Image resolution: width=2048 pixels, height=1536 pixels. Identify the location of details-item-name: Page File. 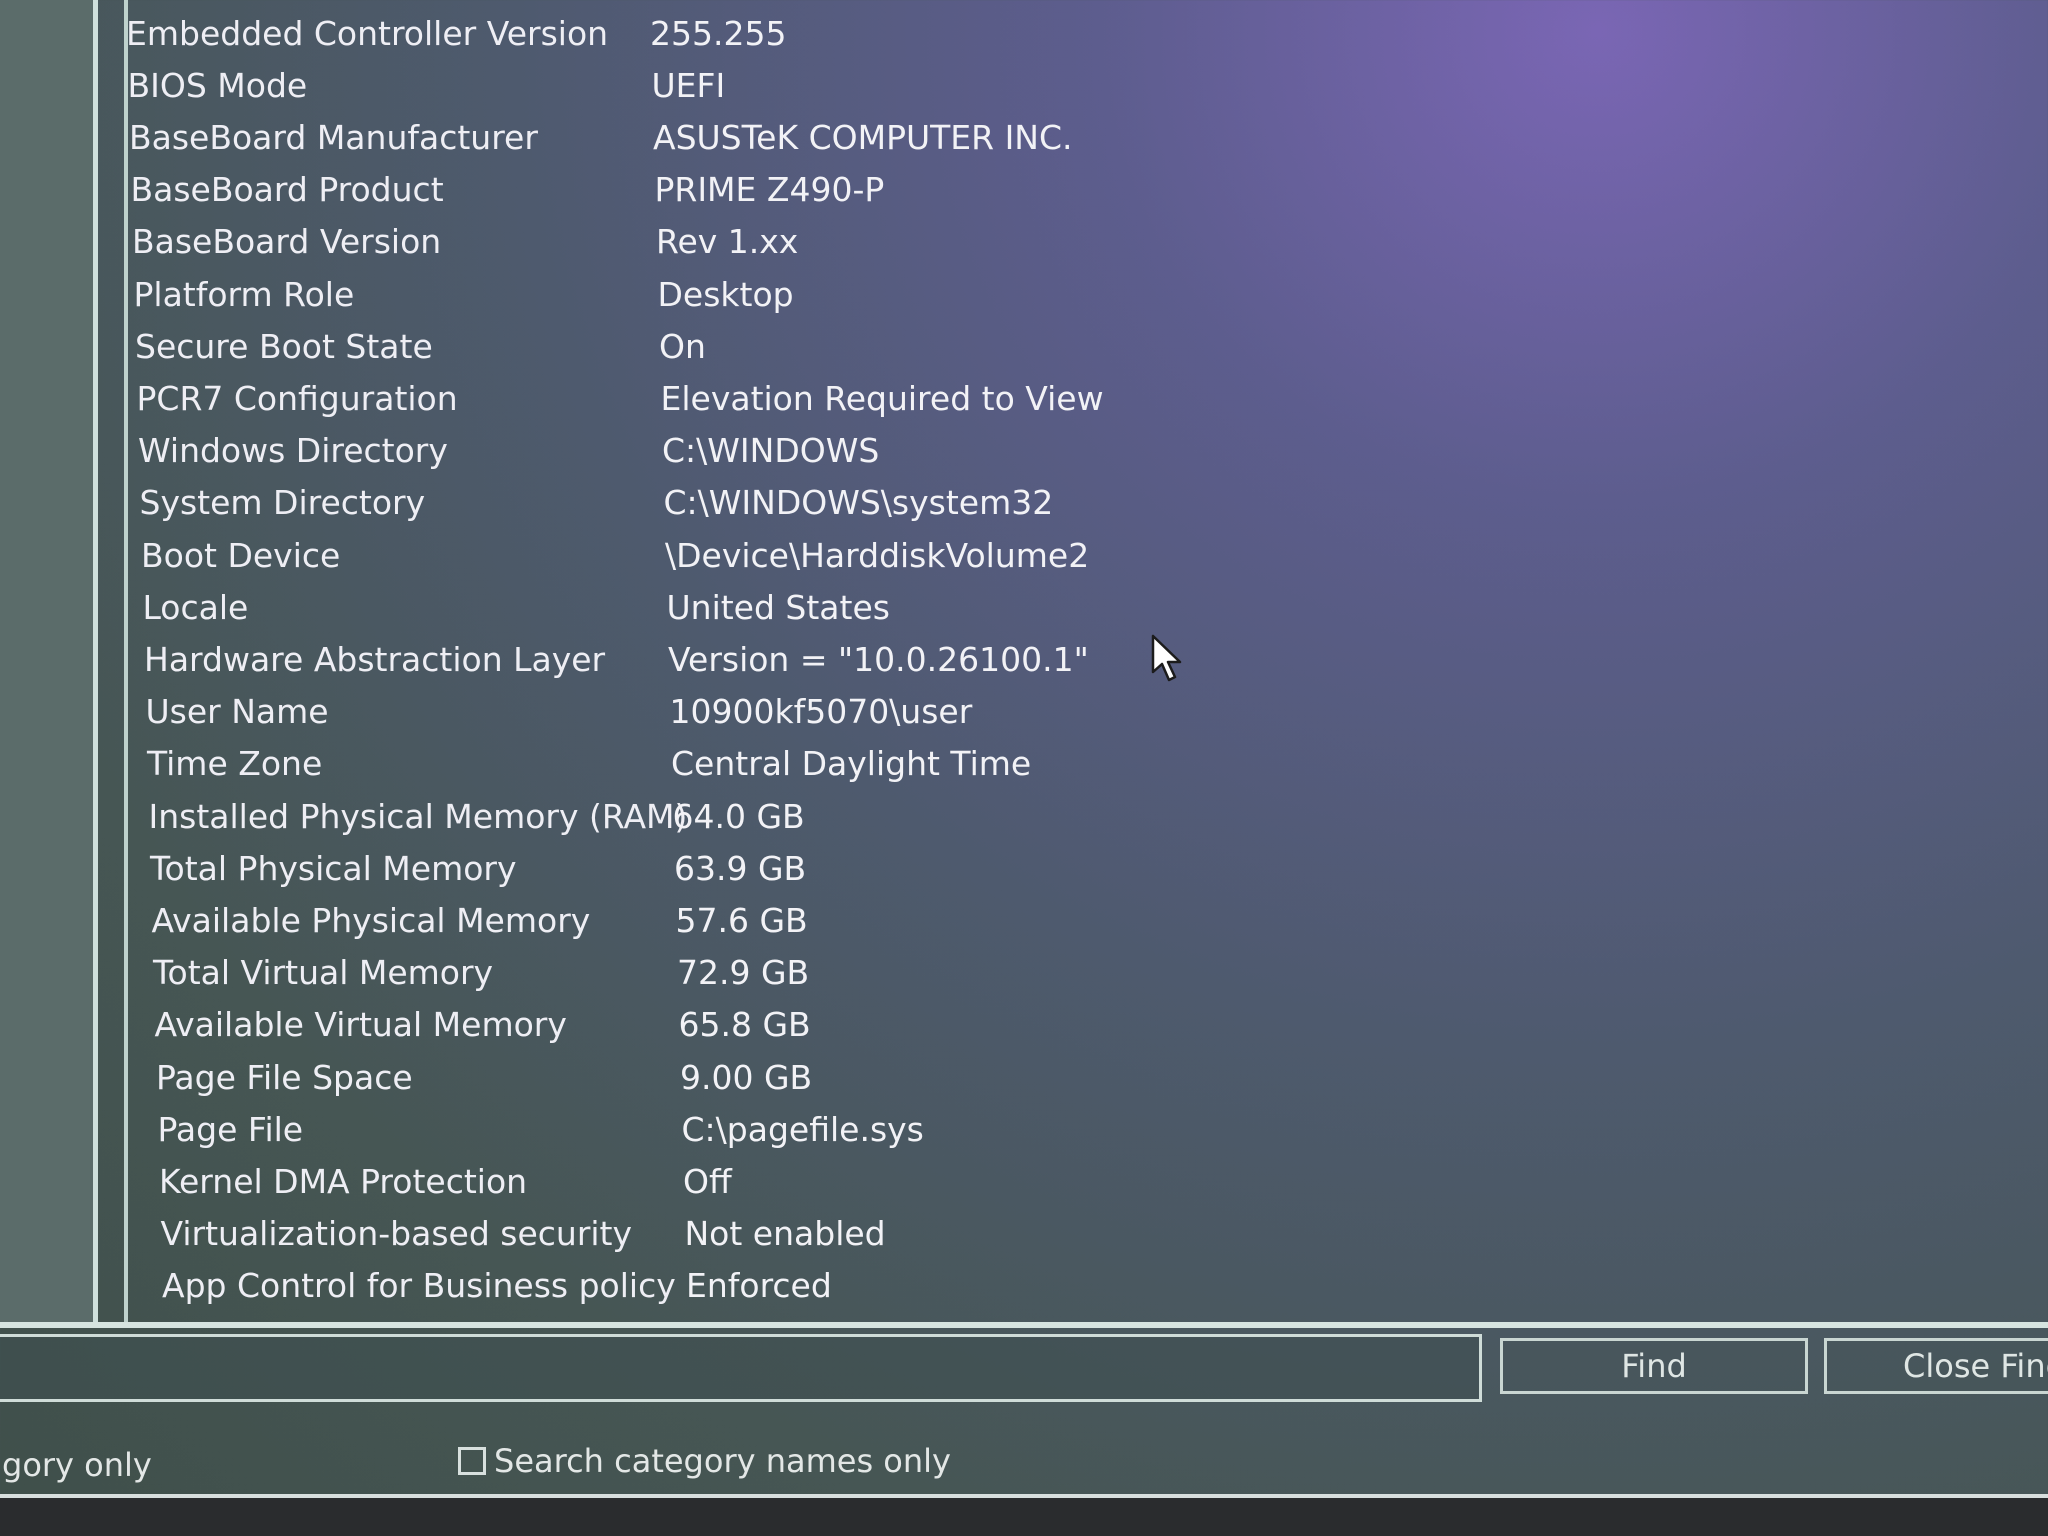
(230, 1129).